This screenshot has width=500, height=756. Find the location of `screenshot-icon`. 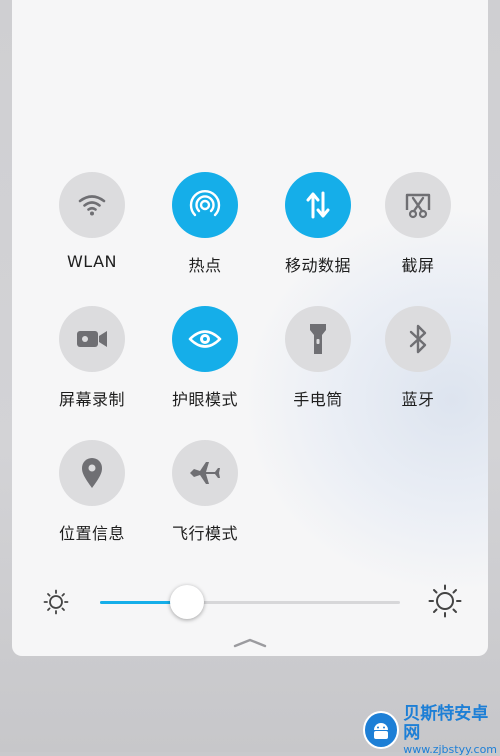

screenshot-icon is located at coordinates (418, 206).